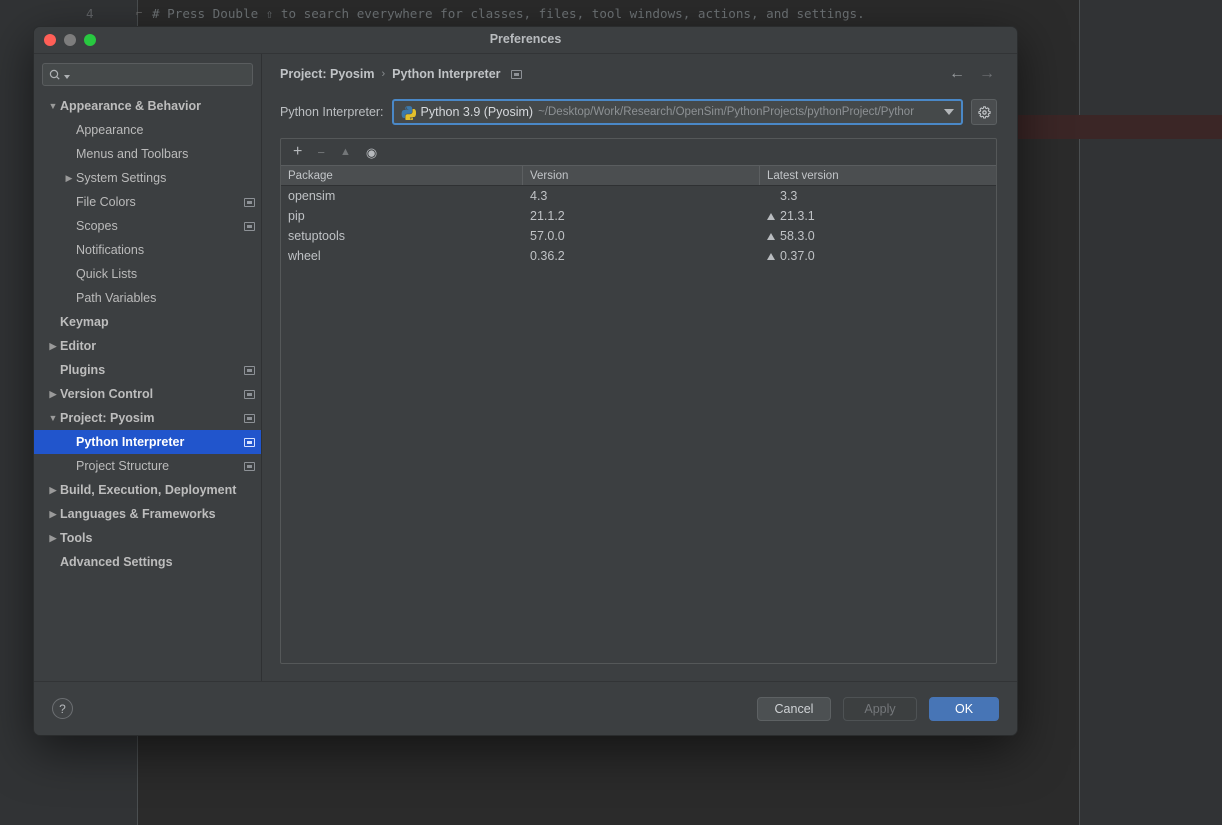  What do you see at coordinates (949, 112) in the screenshot?
I see `chevron-down-icon` at bounding box center [949, 112].